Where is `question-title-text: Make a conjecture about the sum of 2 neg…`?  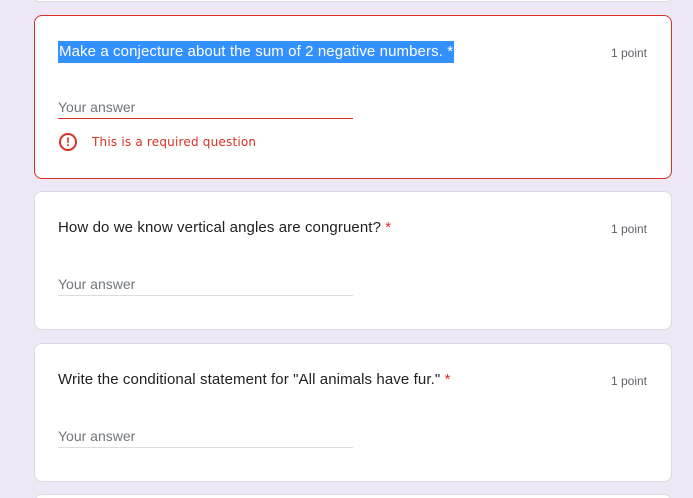 question-title-text: Make a conjecture about the sum of 2 neg… is located at coordinates (251, 51).